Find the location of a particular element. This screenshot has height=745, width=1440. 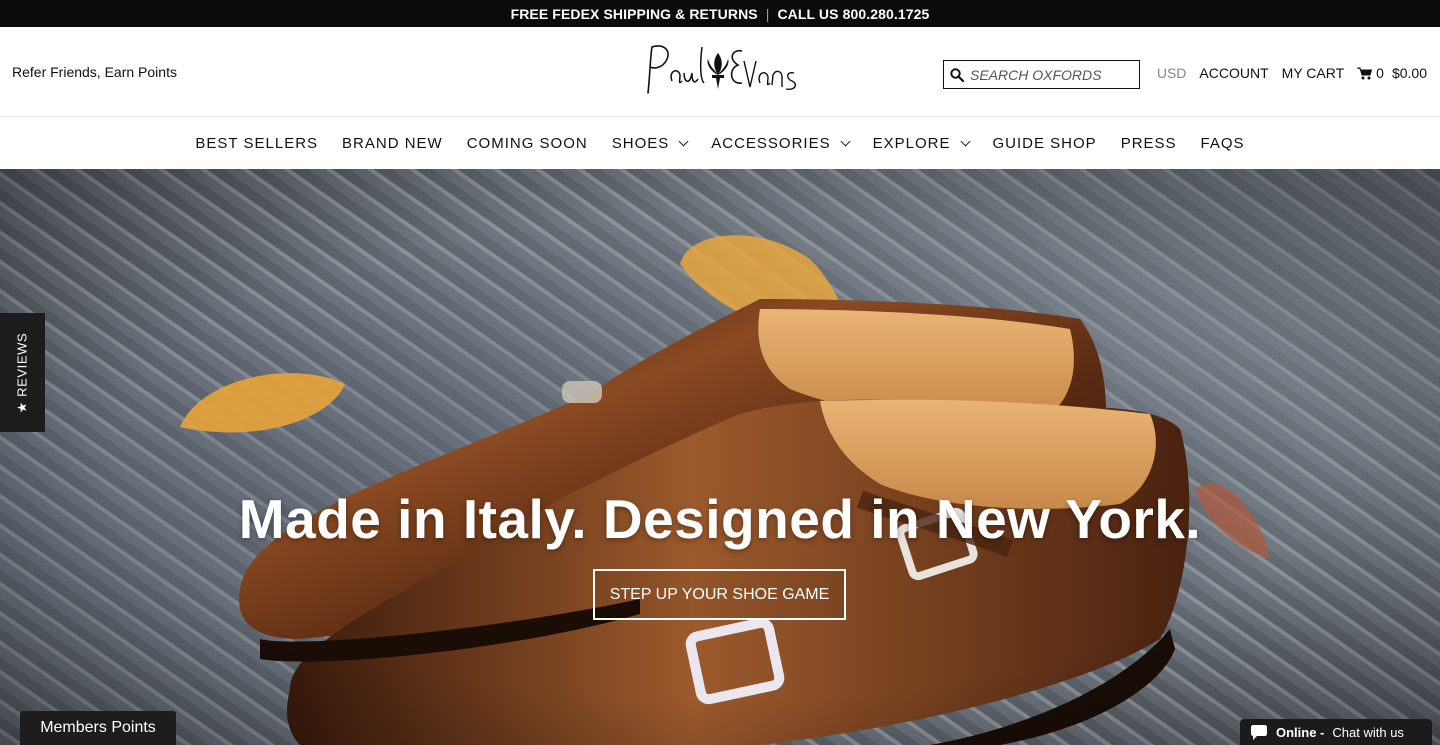

nav-guide-shop: GUIDE SHOP is located at coordinates (1045, 143).